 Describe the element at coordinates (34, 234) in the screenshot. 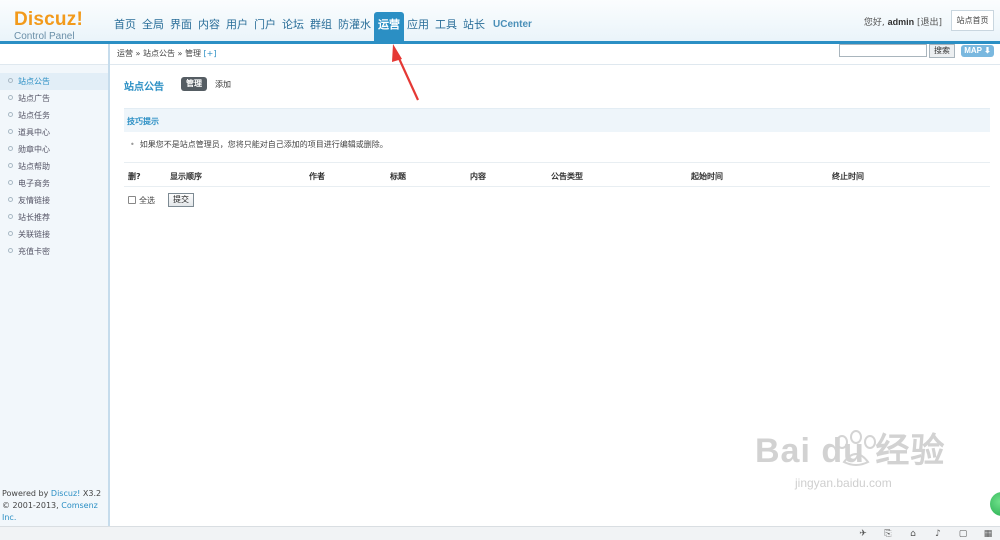

I see `sidebar-item-label: 关联链接` at that location.